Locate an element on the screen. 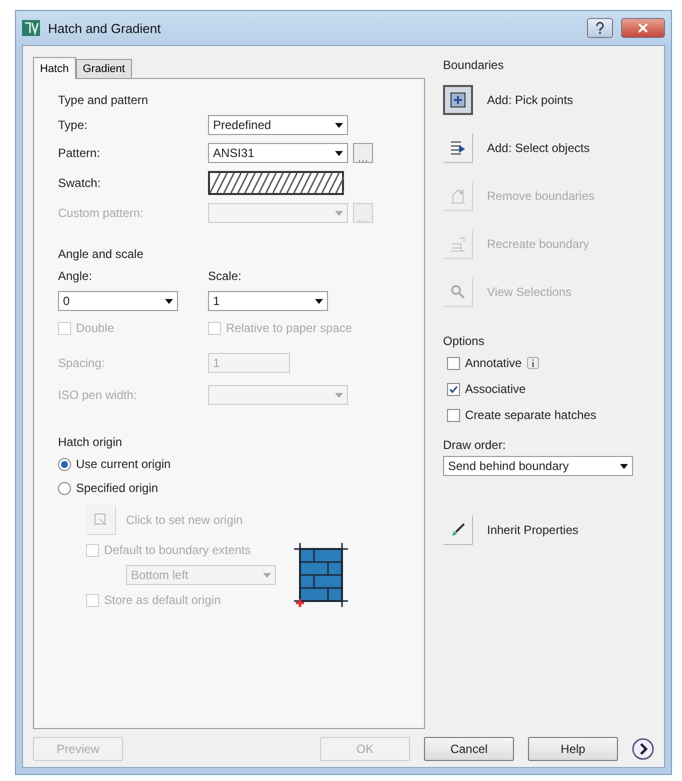 This screenshot has width=682, height=781. window-title: Hatch and Gradient is located at coordinates (105, 28).